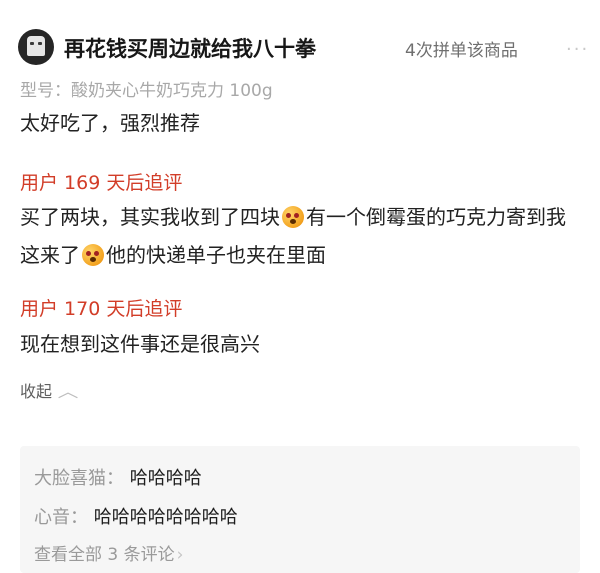  Describe the element at coordinates (165, 517) in the screenshot. I see `comment-text: 哈哈哈哈哈哈哈哈` at that location.